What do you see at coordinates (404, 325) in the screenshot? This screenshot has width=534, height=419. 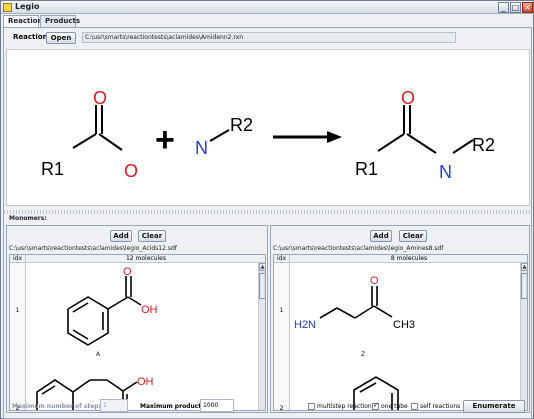 I see `mol-z-methyl: CH3` at bounding box center [404, 325].